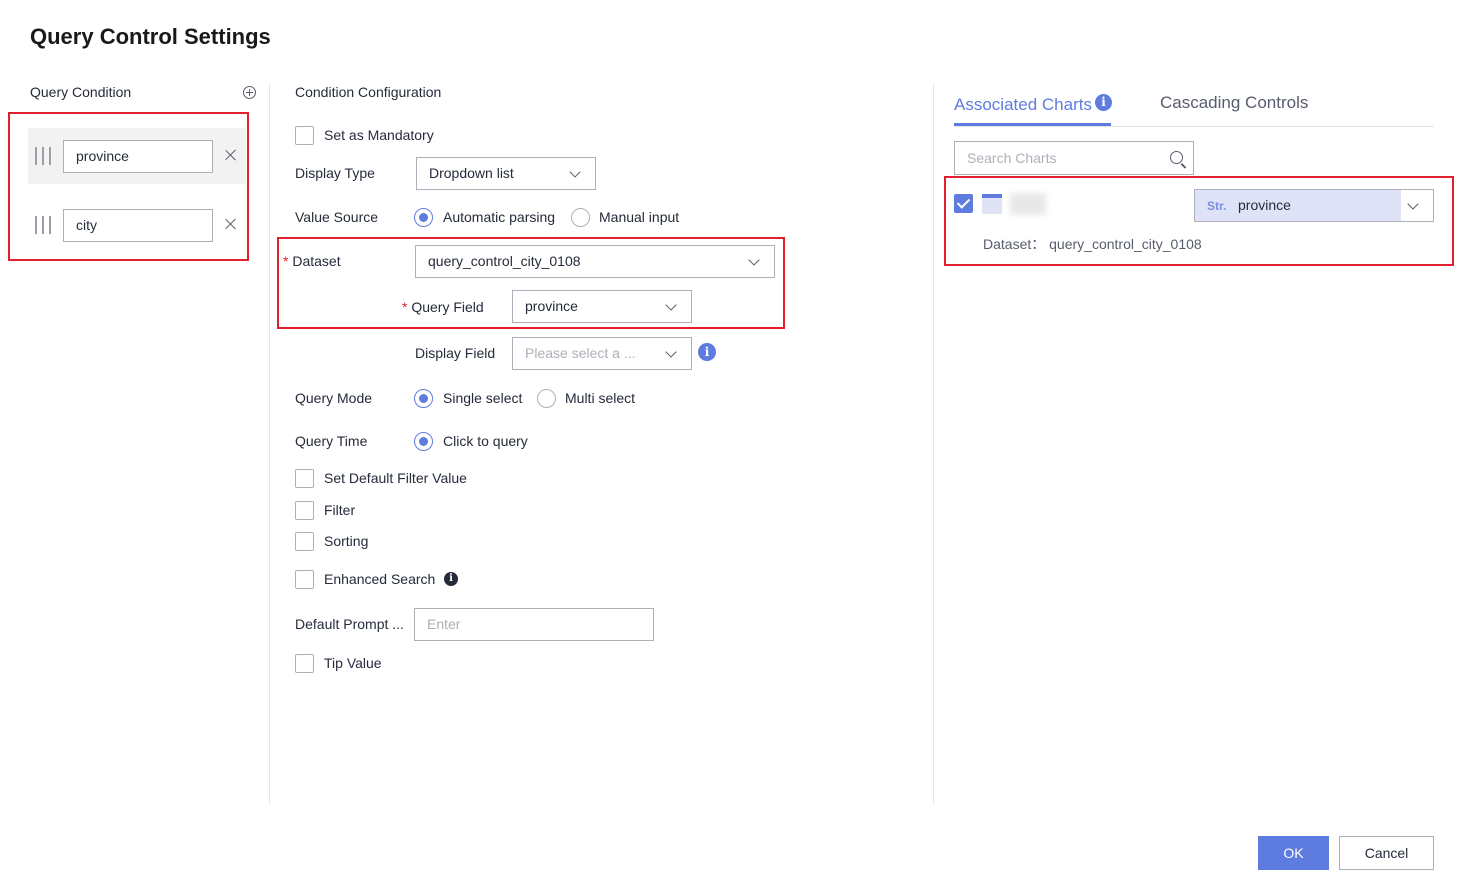 This screenshot has height=880, width=1467. What do you see at coordinates (379, 135) in the screenshot?
I see `set-mandatory-label: Set as Mandatory` at bounding box center [379, 135].